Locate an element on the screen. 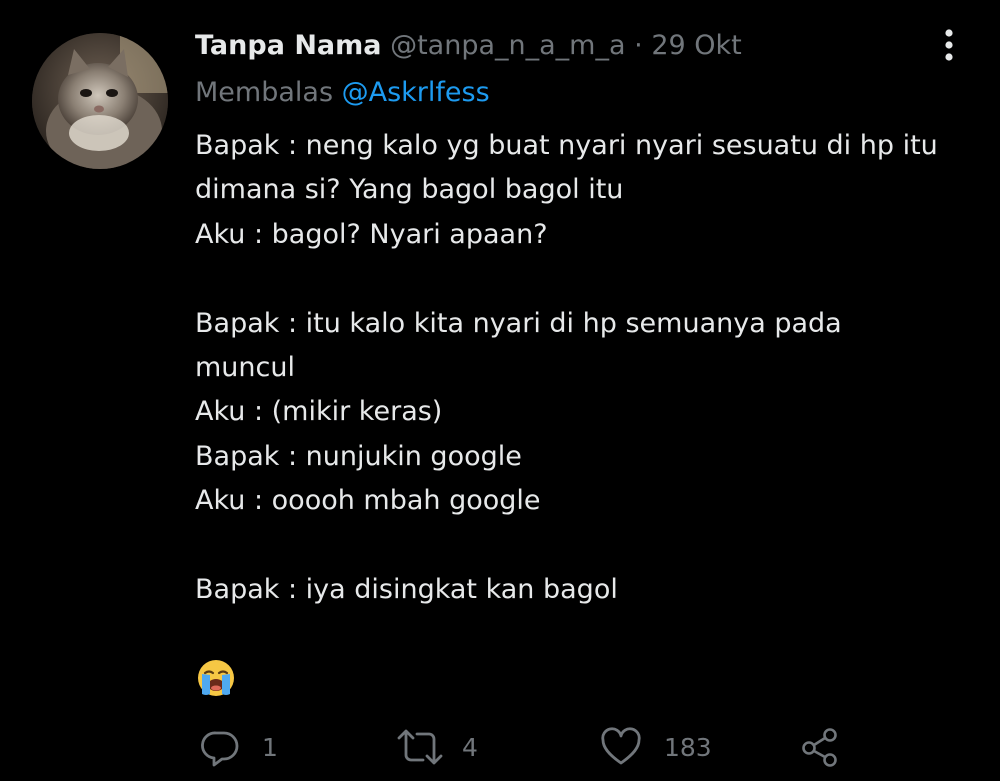  loudly-crying-face-emoji is located at coordinates (216, 678).